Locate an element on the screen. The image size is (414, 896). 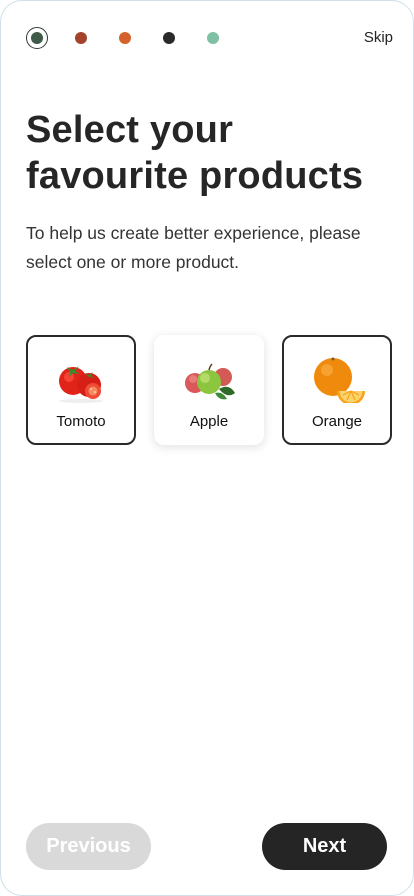
product-label: Apple is located at coordinates (209, 421).